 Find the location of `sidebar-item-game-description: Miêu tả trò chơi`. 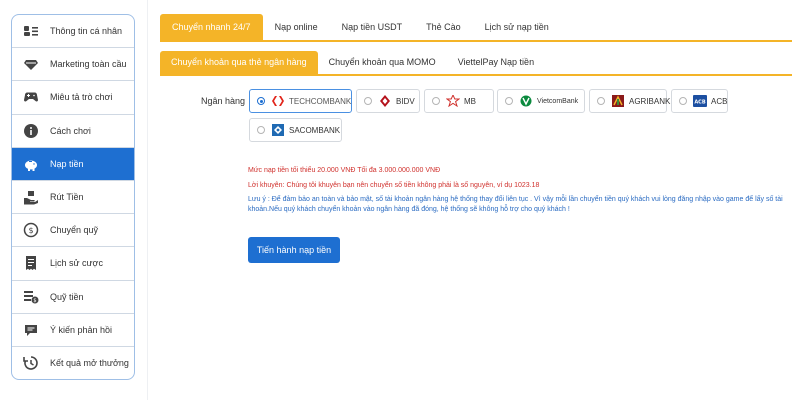

sidebar-item-game-description: Miêu tả trò chơi is located at coordinates (73, 98).